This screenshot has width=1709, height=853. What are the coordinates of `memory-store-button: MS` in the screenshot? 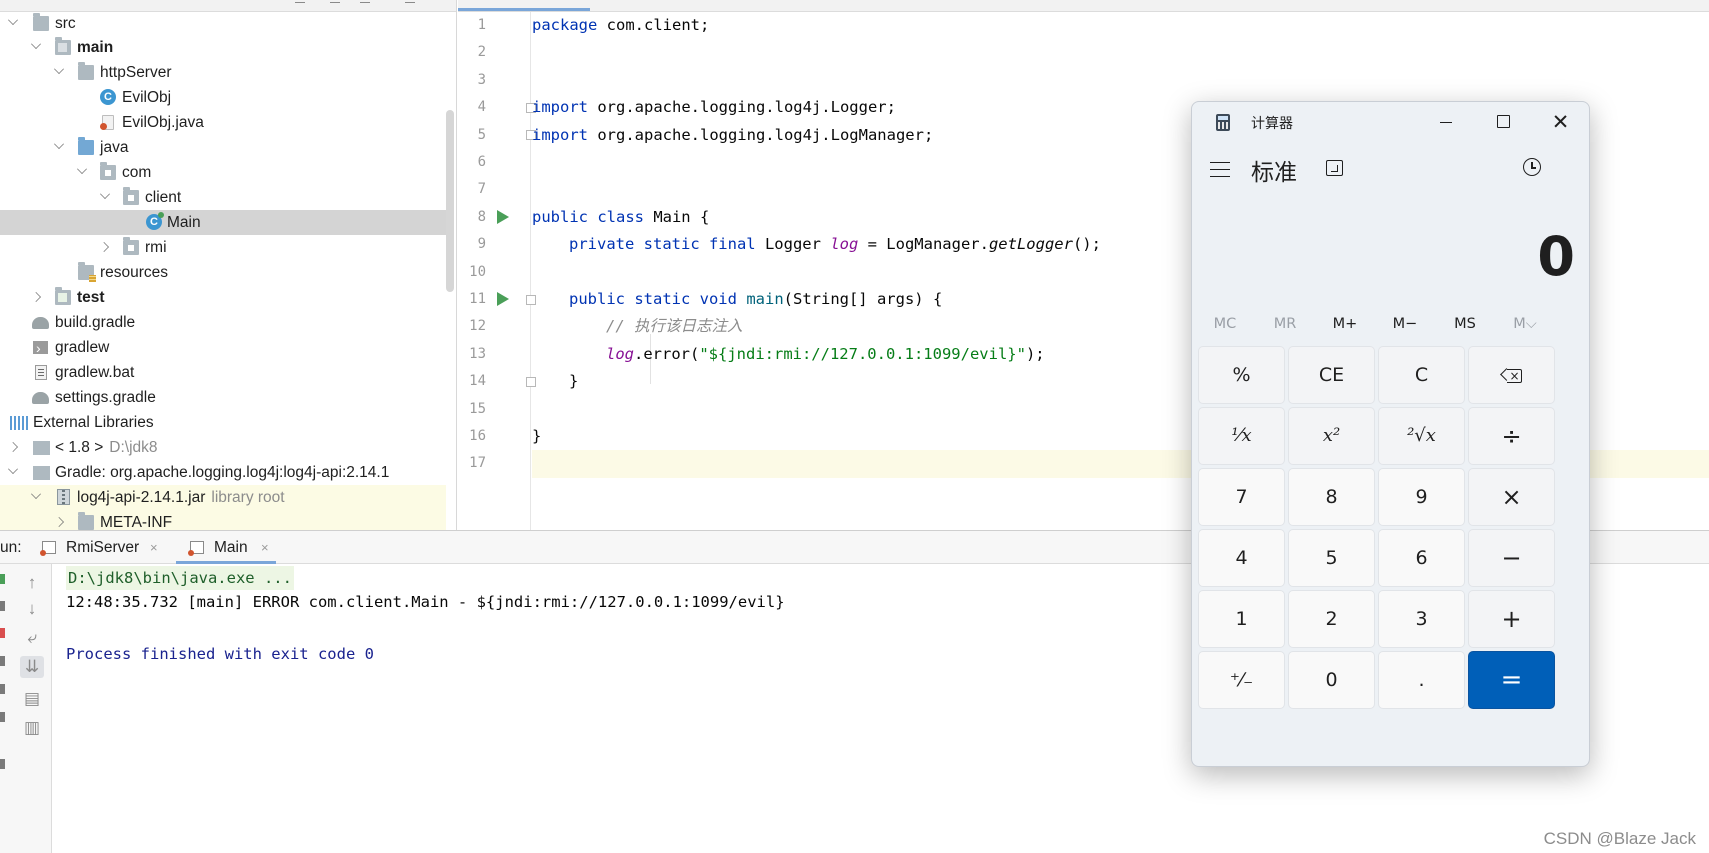 It's located at (1465, 324).